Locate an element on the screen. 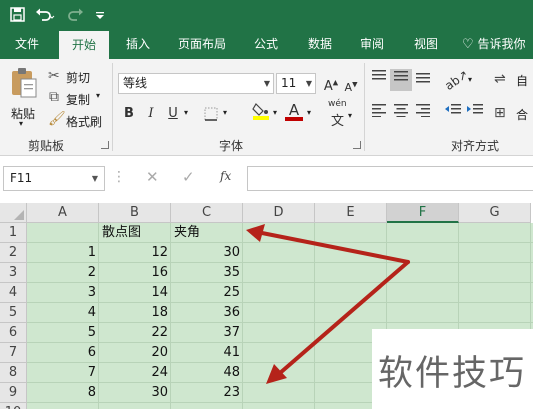  paste-button: 粘贴 ▾ is located at coordinates (24, 97).